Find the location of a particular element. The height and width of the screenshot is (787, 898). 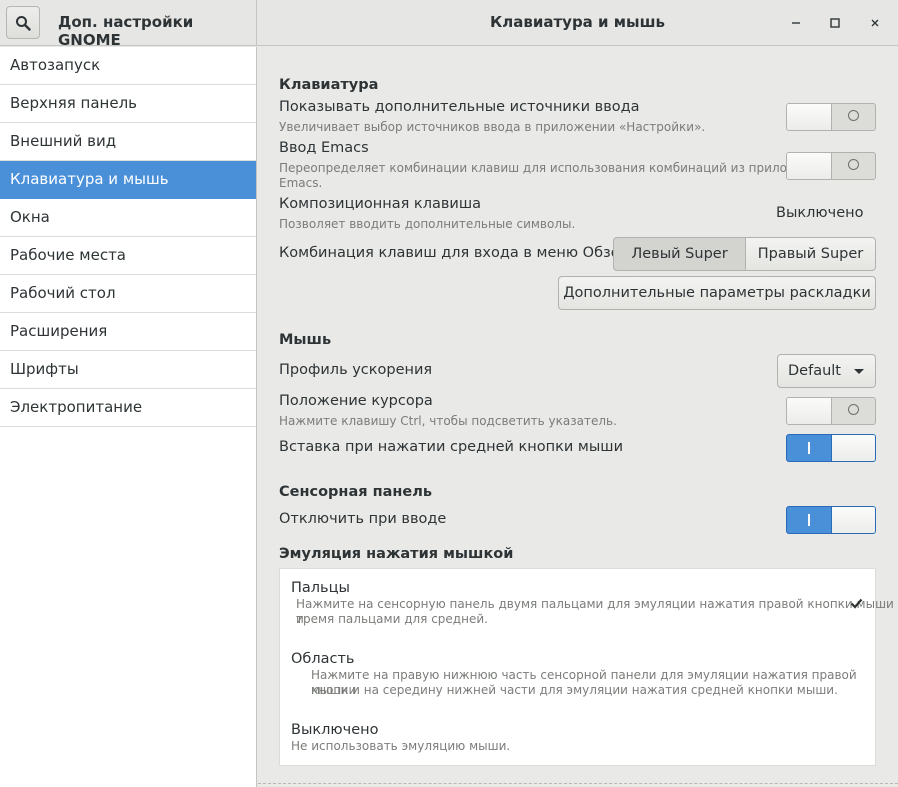

maximize-icon is located at coordinates (835, 23).